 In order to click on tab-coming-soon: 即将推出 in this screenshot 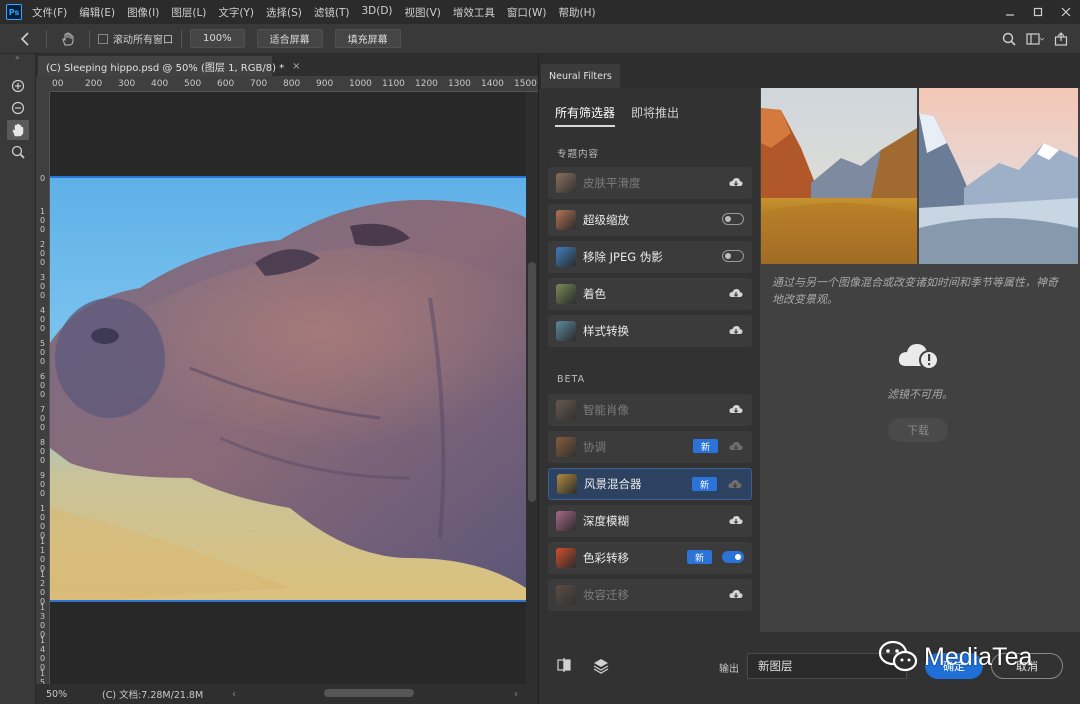, I will do `click(655, 115)`.